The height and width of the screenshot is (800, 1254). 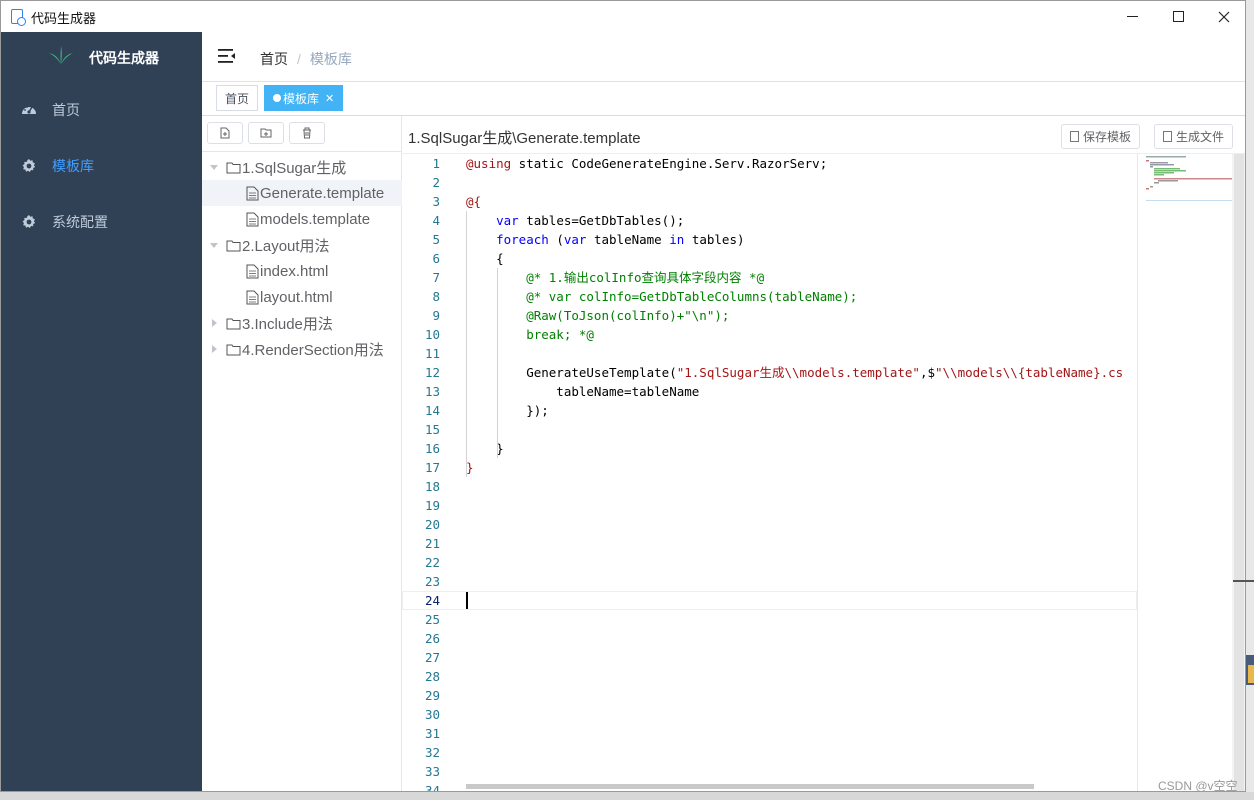 I want to click on line-number: 10, so click(x=432, y=334).